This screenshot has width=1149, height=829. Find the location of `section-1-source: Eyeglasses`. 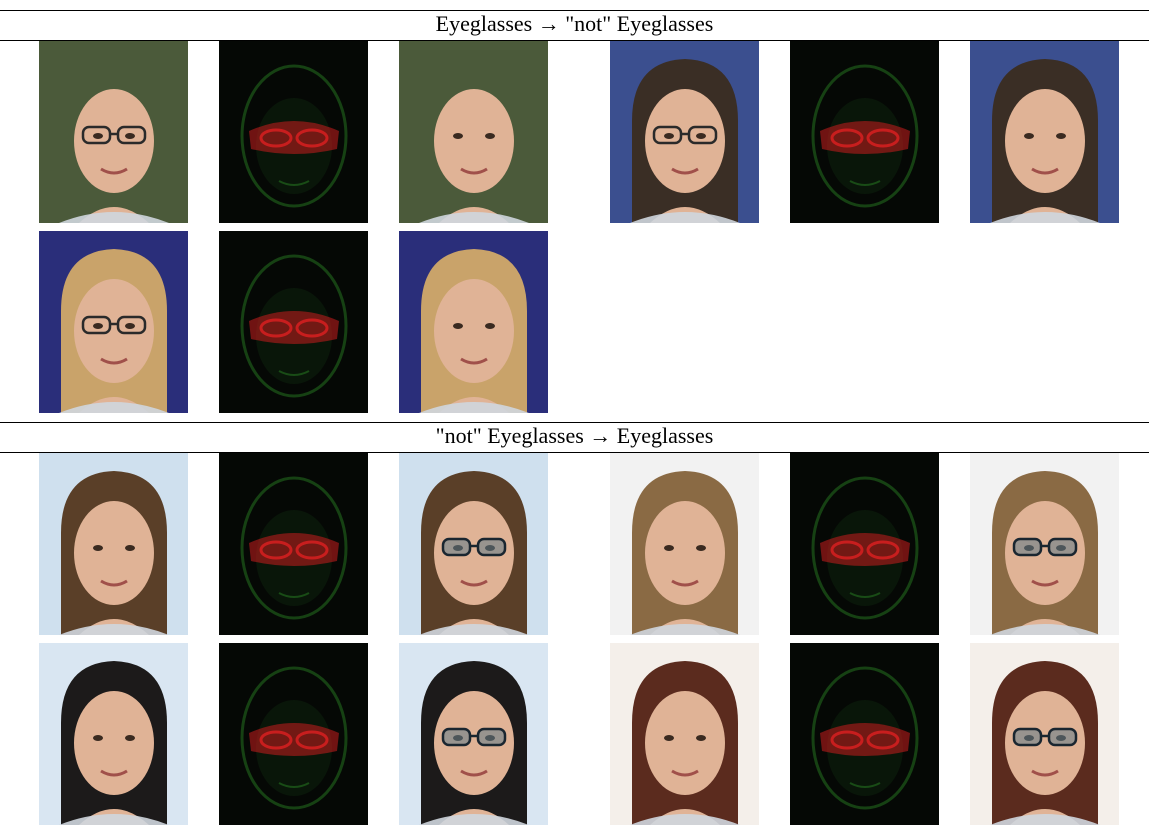

section-1-source: Eyeglasses is located at coordinates (484, 23).